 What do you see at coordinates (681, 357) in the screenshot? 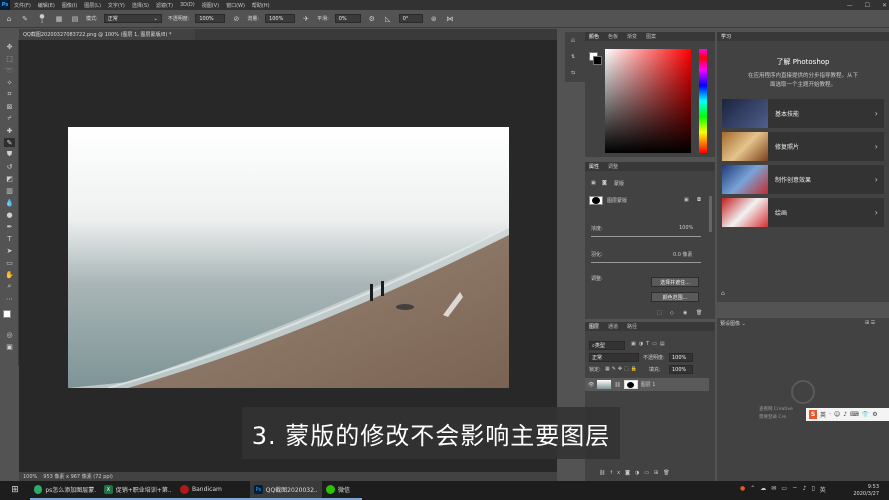
I see `layer-opacity-field: 100%` at bounding box center [681, 357].